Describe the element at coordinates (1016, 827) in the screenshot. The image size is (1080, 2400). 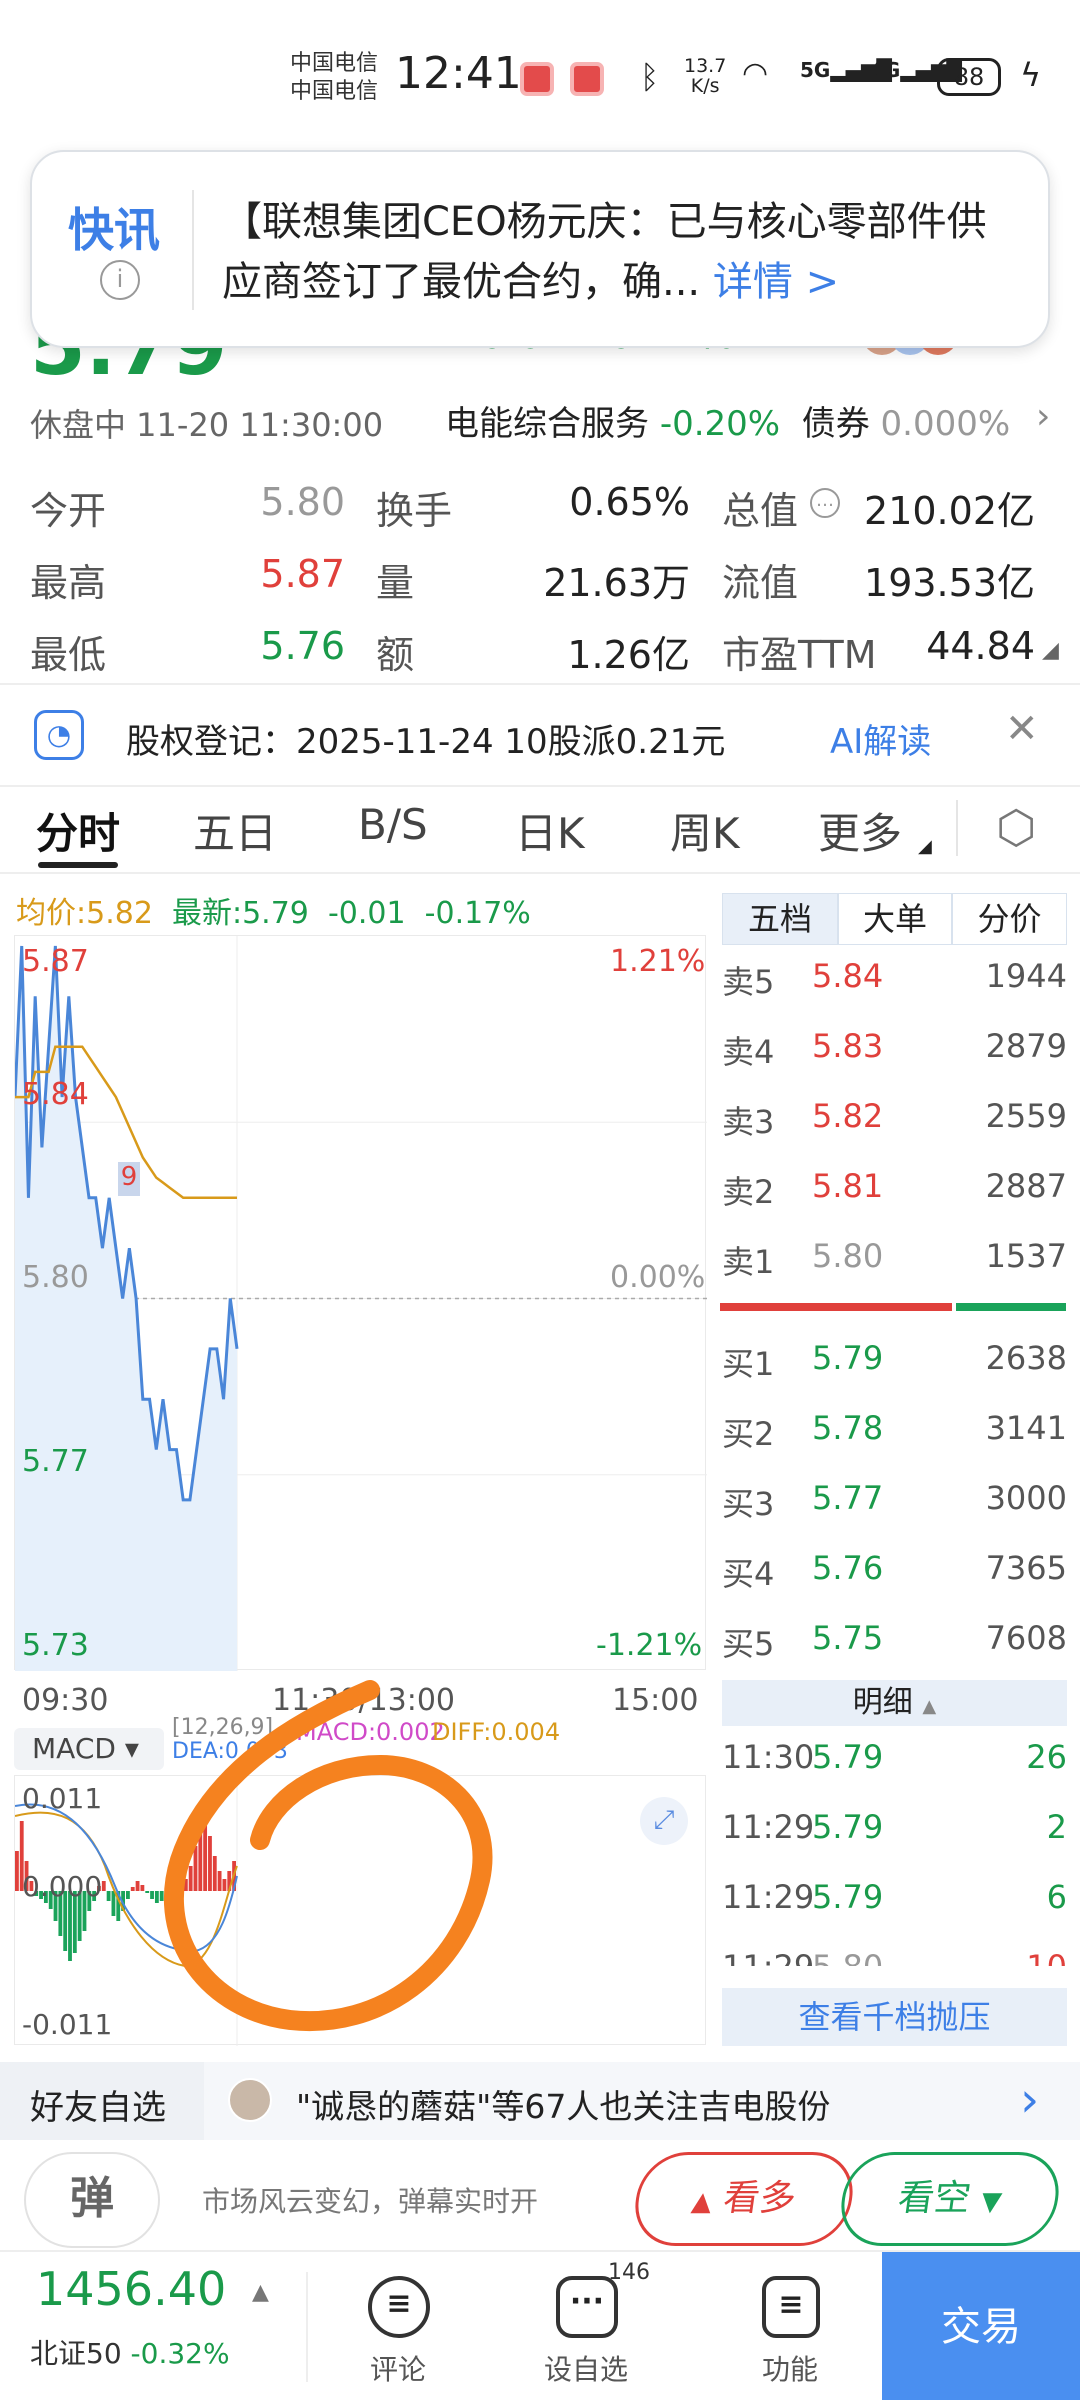
I see `settings-hexagon-icon: ⬡` at that location.